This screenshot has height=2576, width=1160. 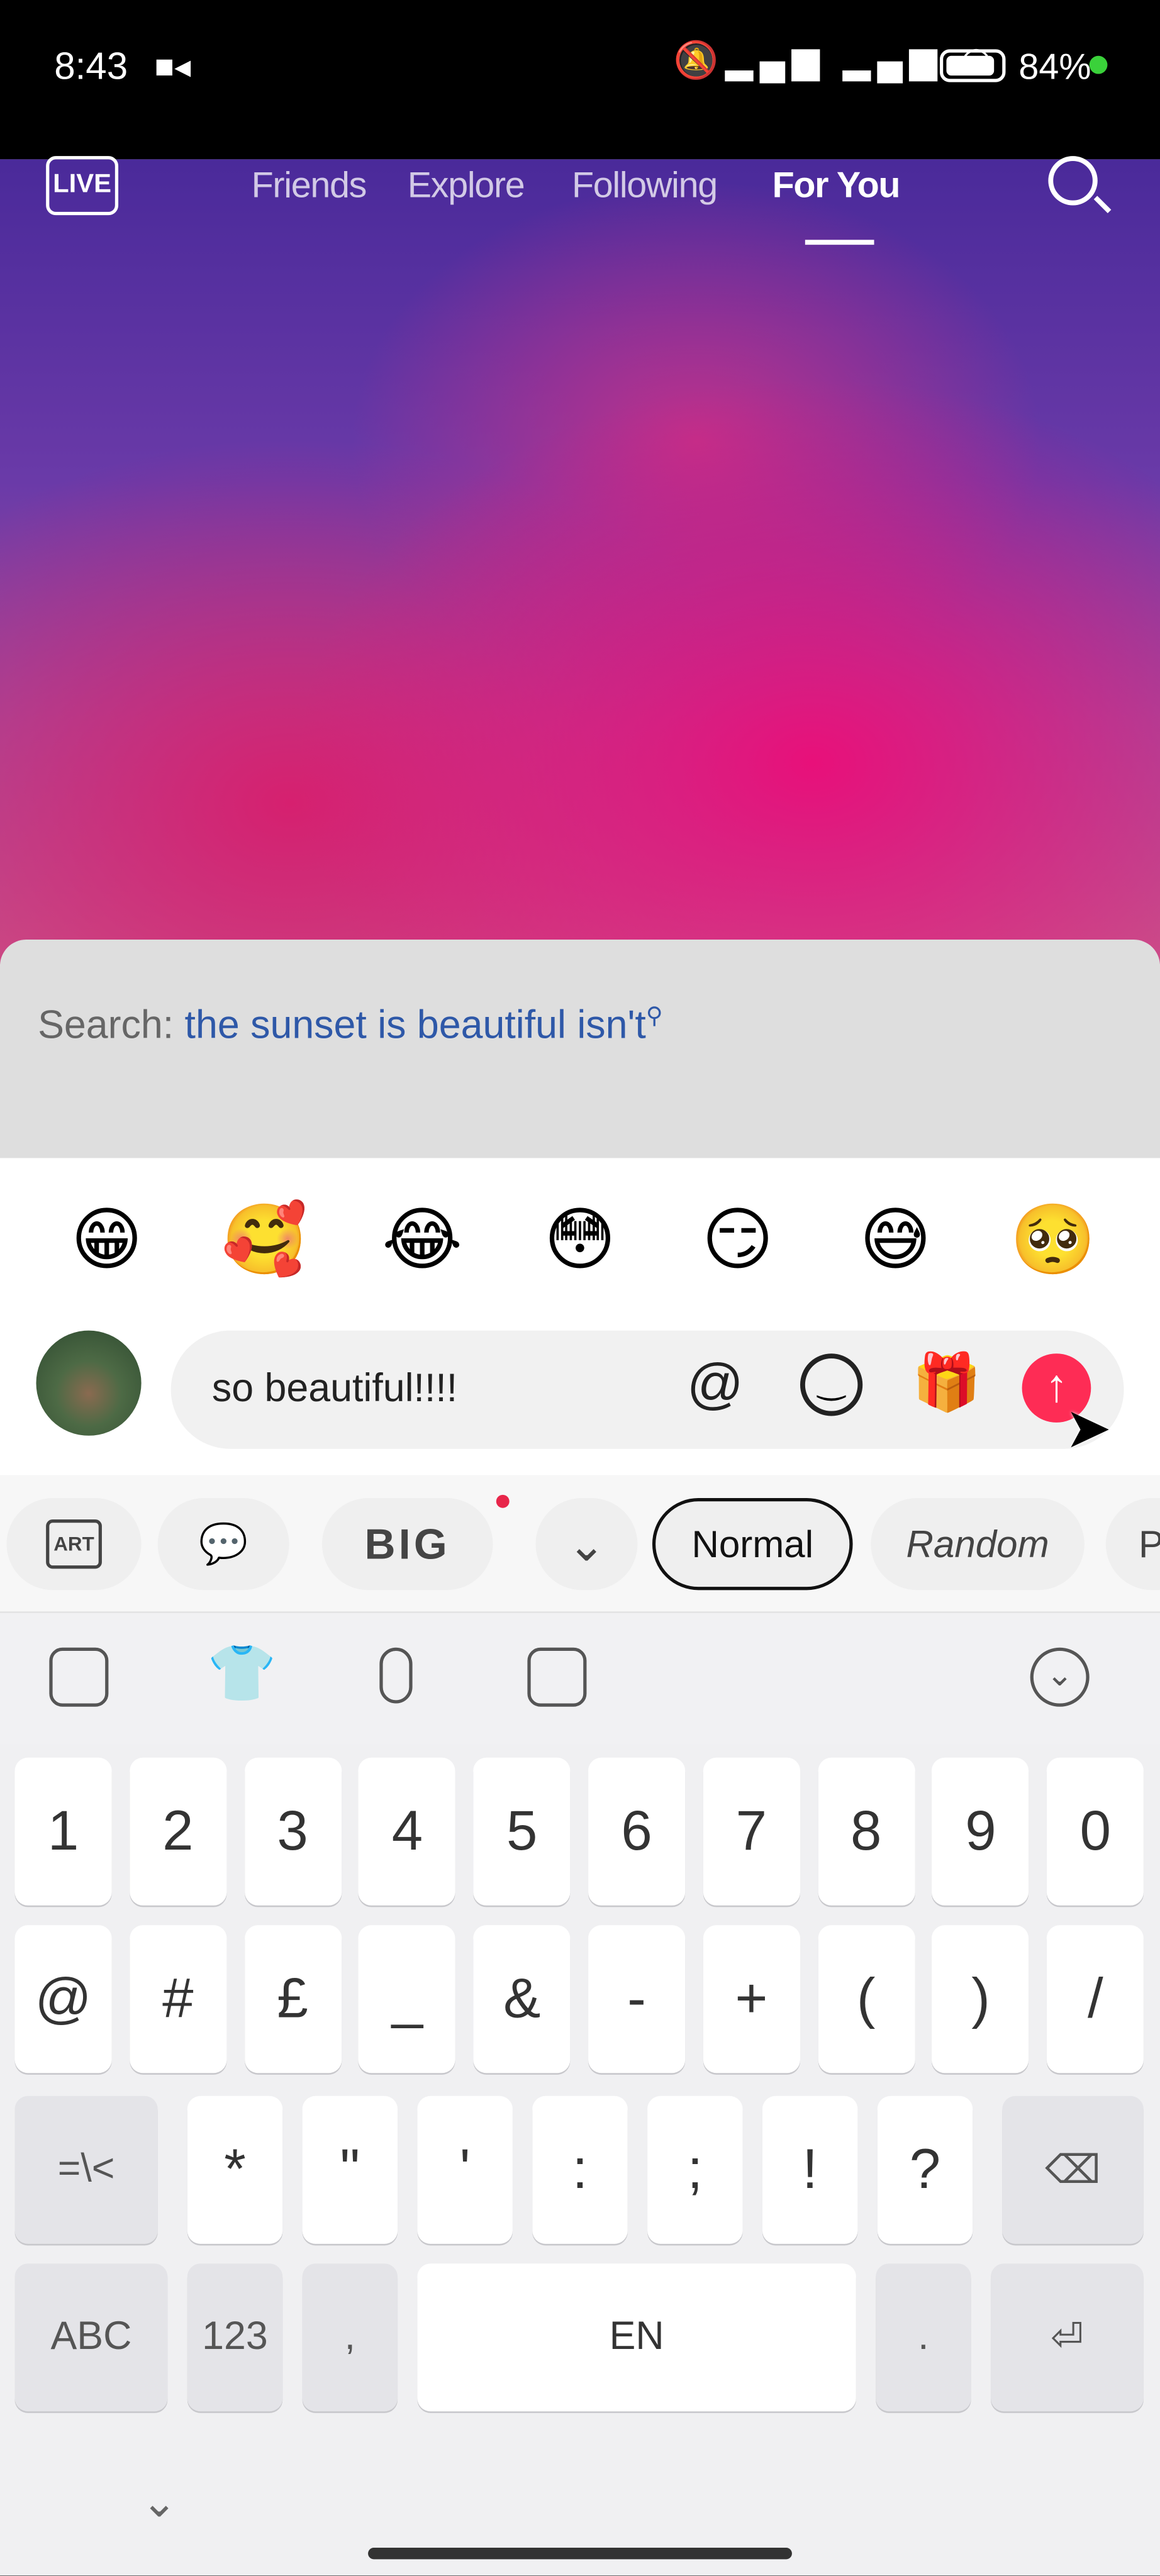 What do you see at coordinates (350, 2337) in the screenshot?
I see `comma-key: ,` at bounding box center [350, 2337].